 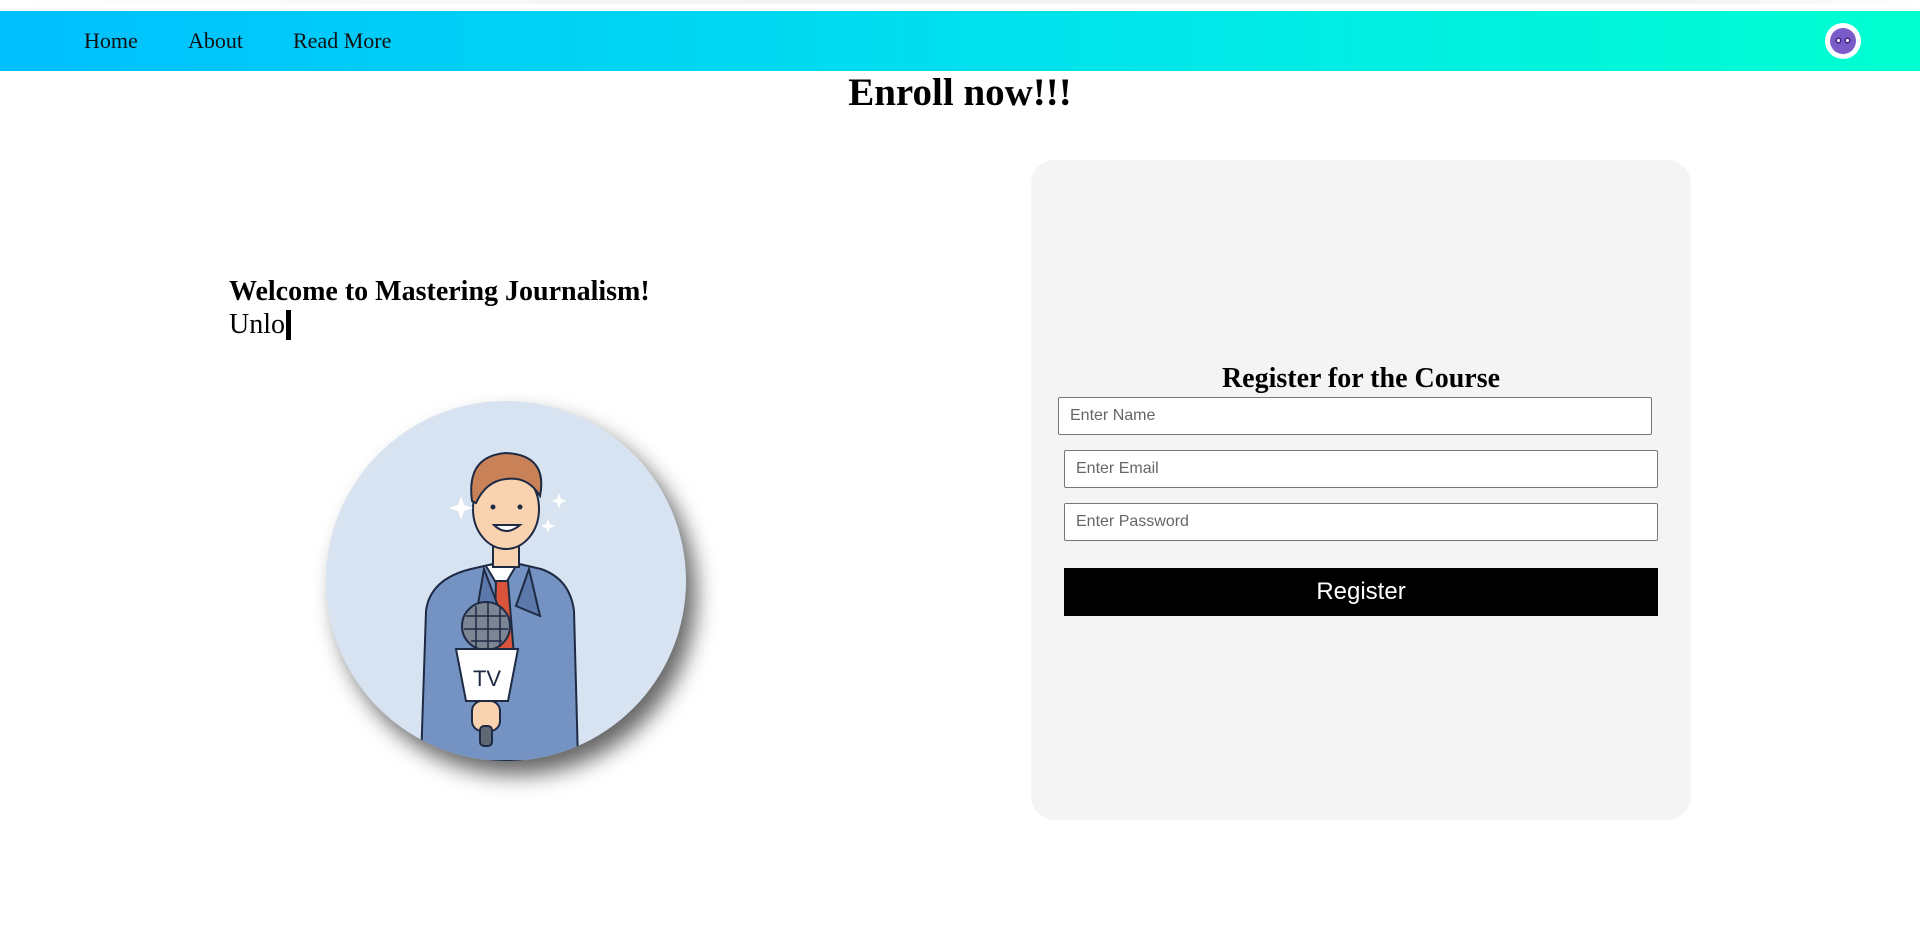 What do you see at coordinates (111, 41) in the screenshot?
I see `nav-link-home: Home` at bounding box center [111, 41].